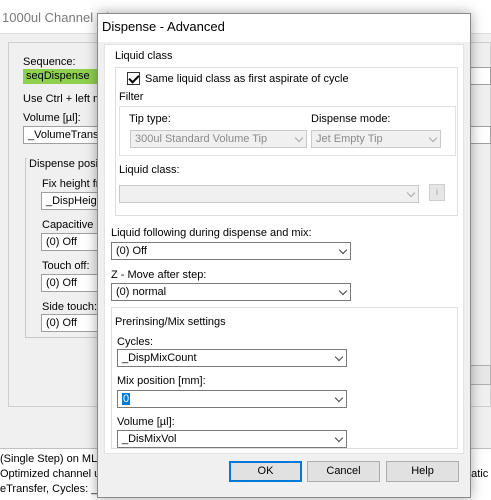 The height and width of the screenshot is (500, 491). Describe the element at coordinates (149, 170) in the screenshot. I see `liquid-class-label: Liquid class:` at that location.